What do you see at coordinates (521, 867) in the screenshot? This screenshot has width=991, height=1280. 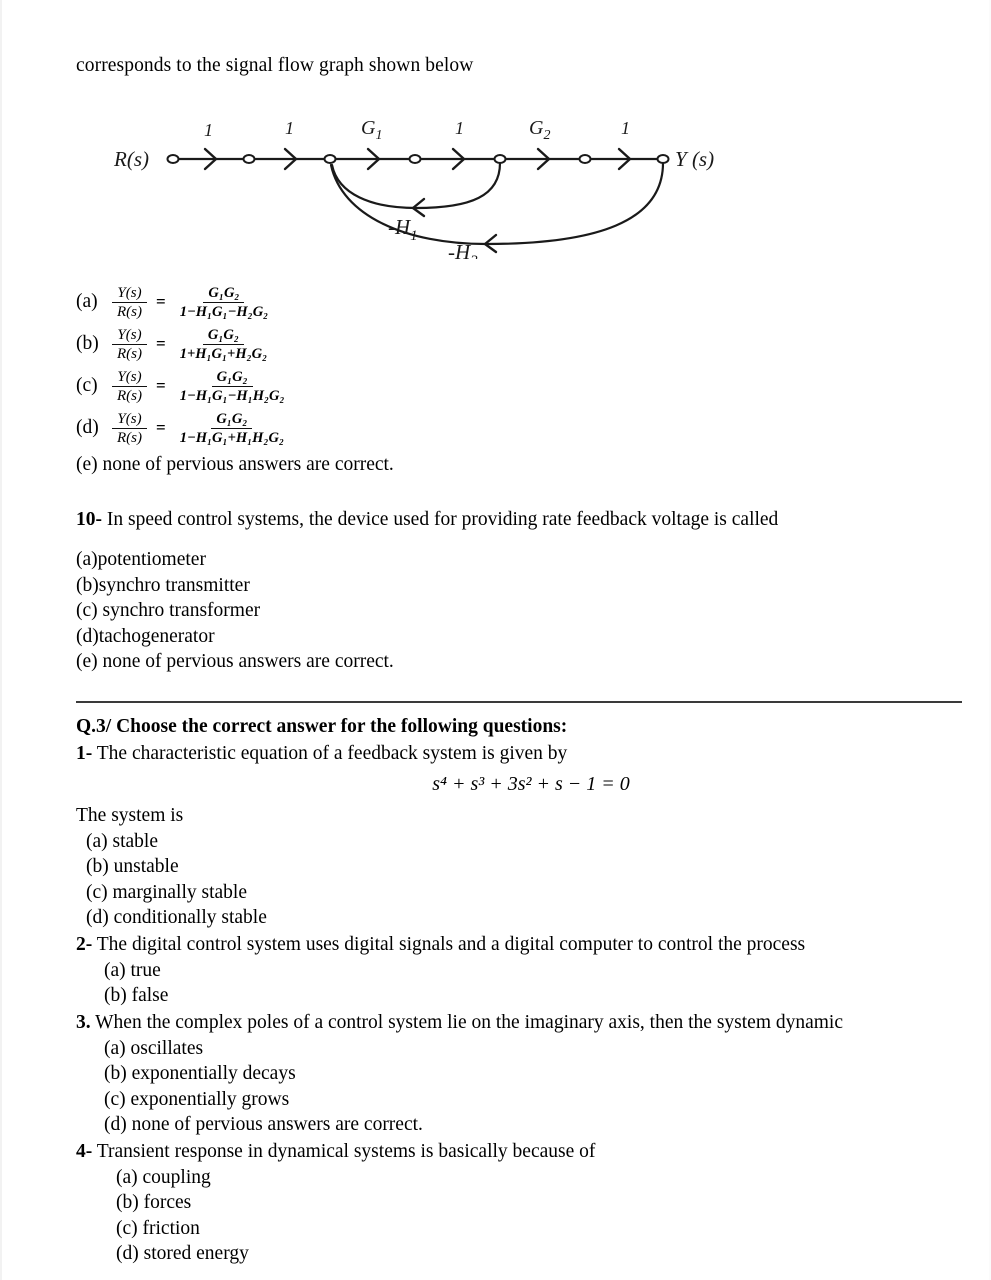 I see `question-1-option-b: (b) unstable` at bounding box center [521, 867].